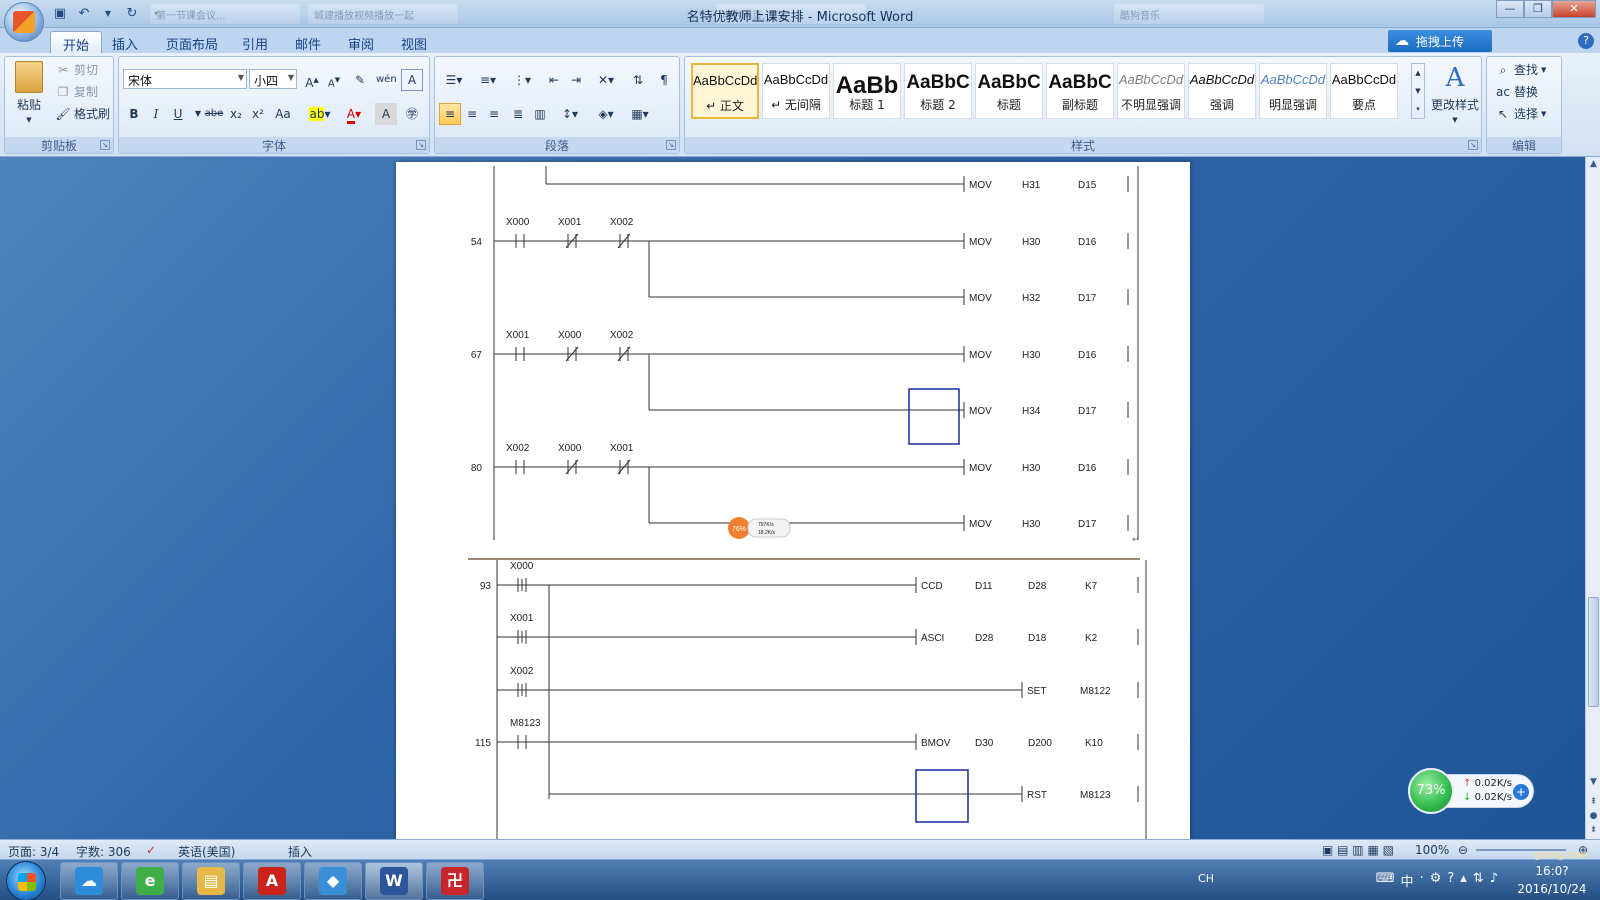 The width and height of the screenshot is (1600, 900). Describe the element at coordinates (33, 851) in the screenshot. I see `page-count: 页面: 3/4` at that location.